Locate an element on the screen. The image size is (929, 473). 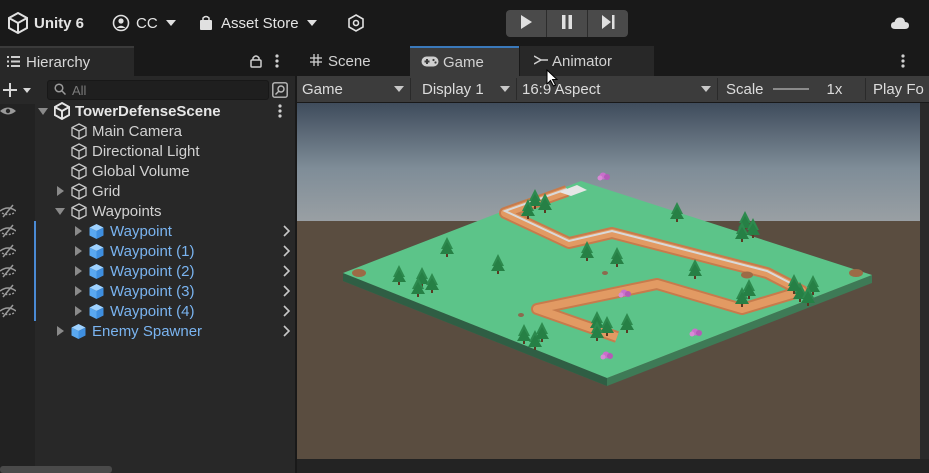
tab-hierarchy: Hierarchy is located at coordinates (67, 61).